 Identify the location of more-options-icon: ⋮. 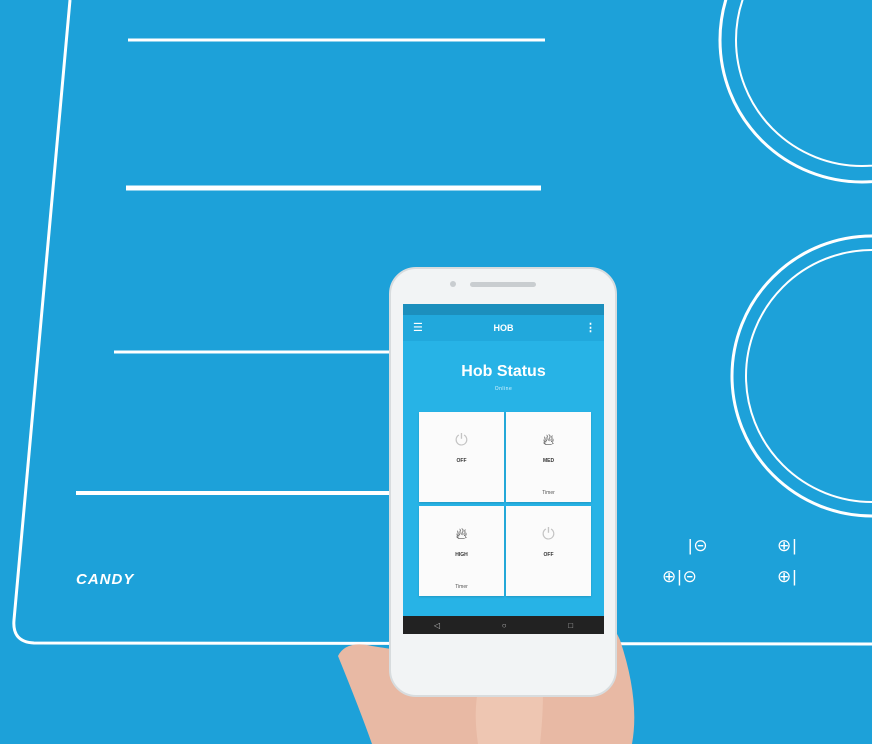
(590, 328).